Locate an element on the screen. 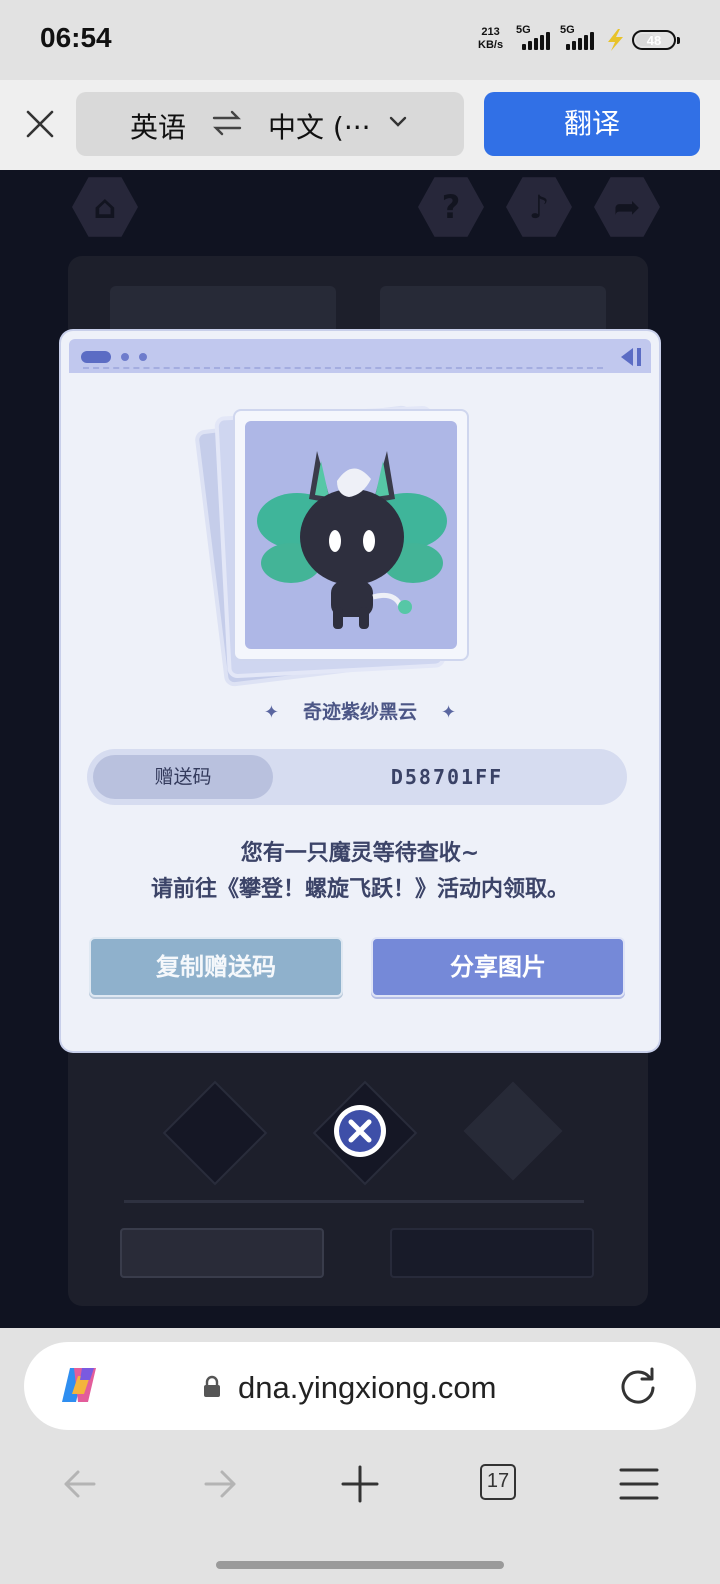 The width and height of the screenshot is (720, 1584). pet-name: 奇迹紫纱黑云 is located at coordinates (359, 712).